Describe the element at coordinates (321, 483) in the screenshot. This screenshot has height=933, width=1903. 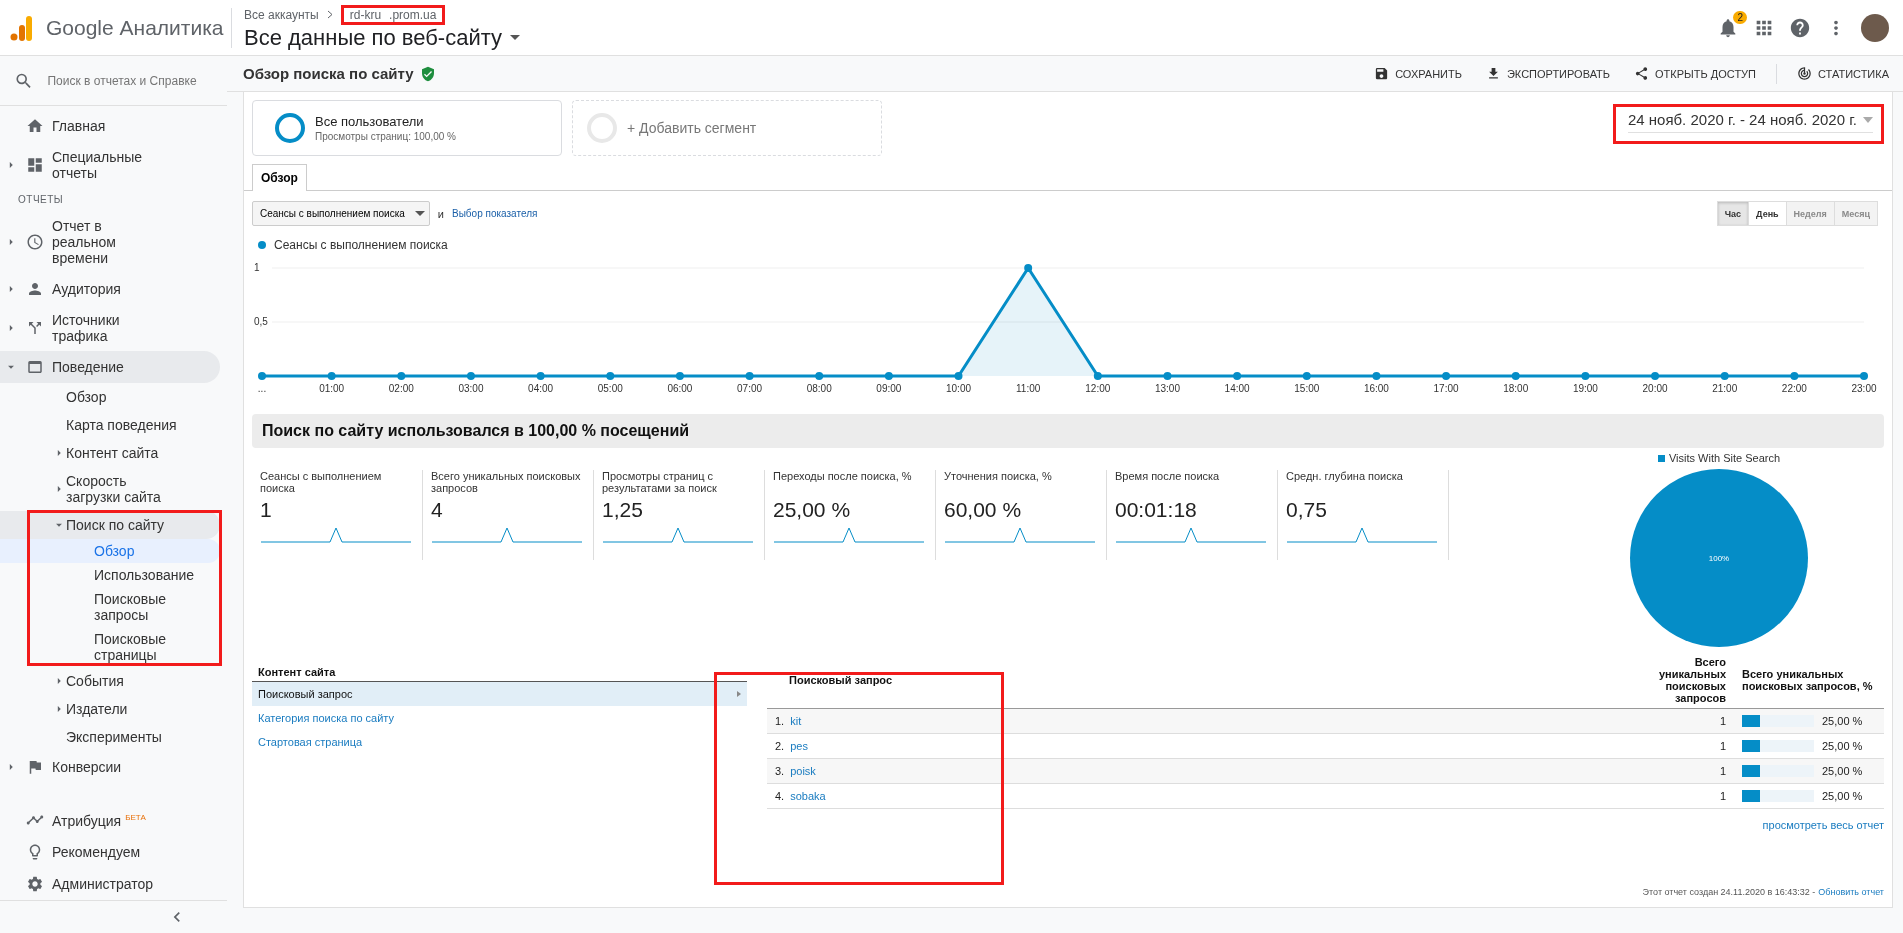
I see `metric-label: Сеансы с выполнением поиска` at that location.